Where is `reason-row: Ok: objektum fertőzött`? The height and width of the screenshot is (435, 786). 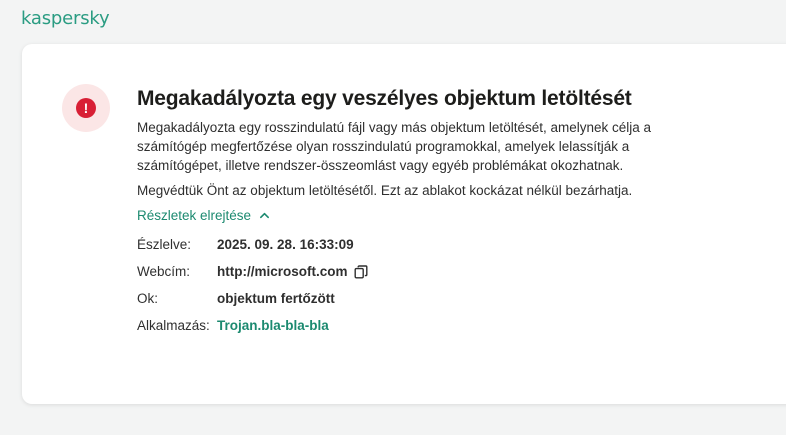 reason-row: Ok: objektum fertőzött is located at coordinates (417, 298).